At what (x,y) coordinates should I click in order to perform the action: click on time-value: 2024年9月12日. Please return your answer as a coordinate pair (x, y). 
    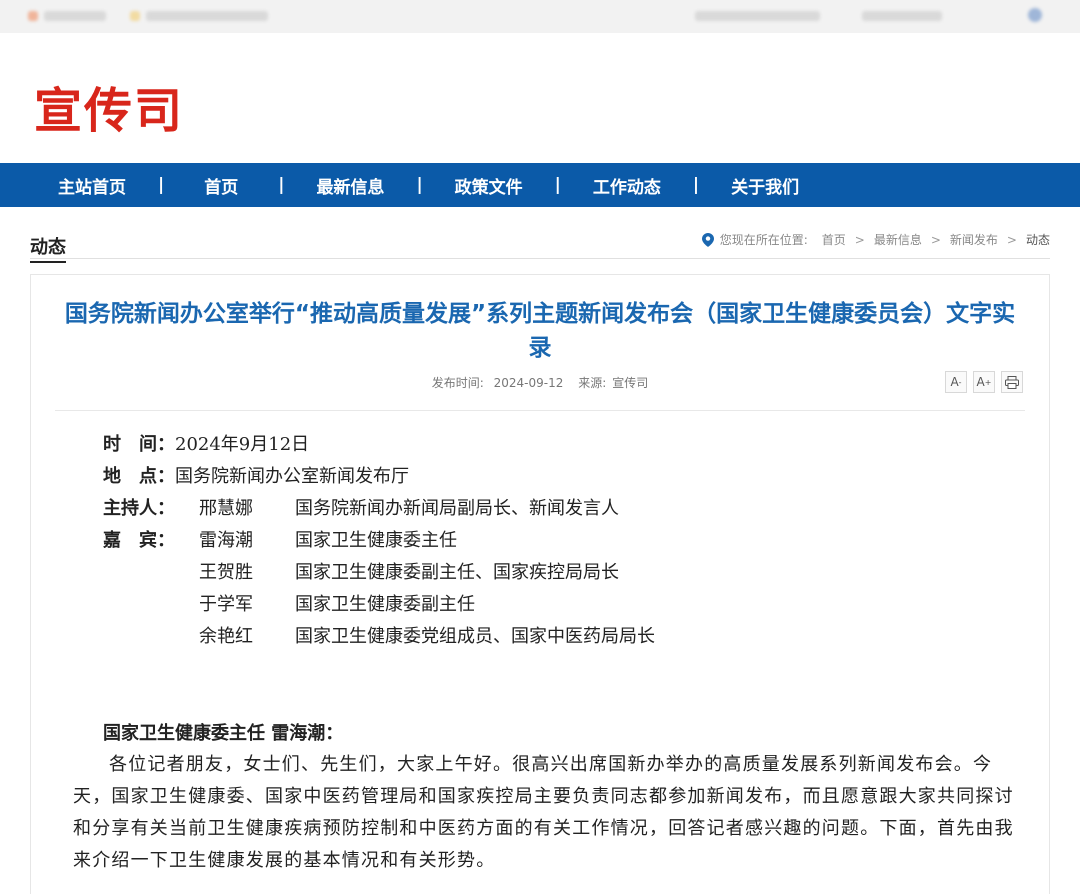
    Looking at the image, I should click on (242, 444).